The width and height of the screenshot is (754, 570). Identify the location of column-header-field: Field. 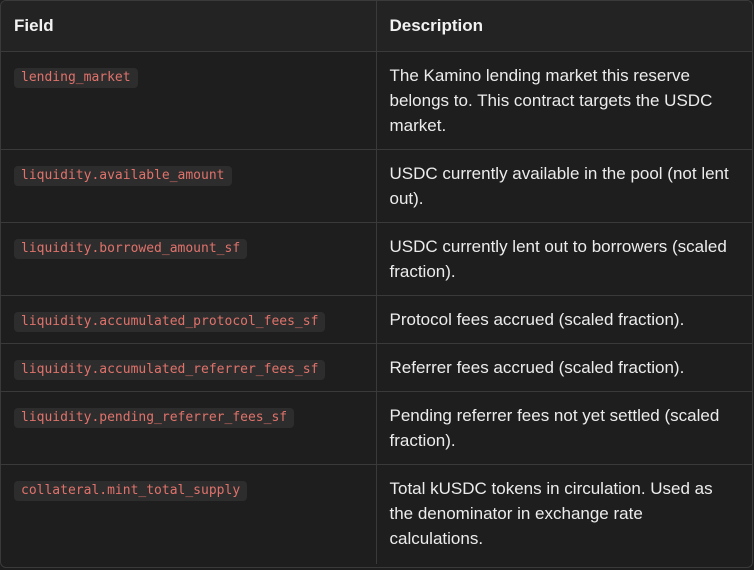
(189, 26).